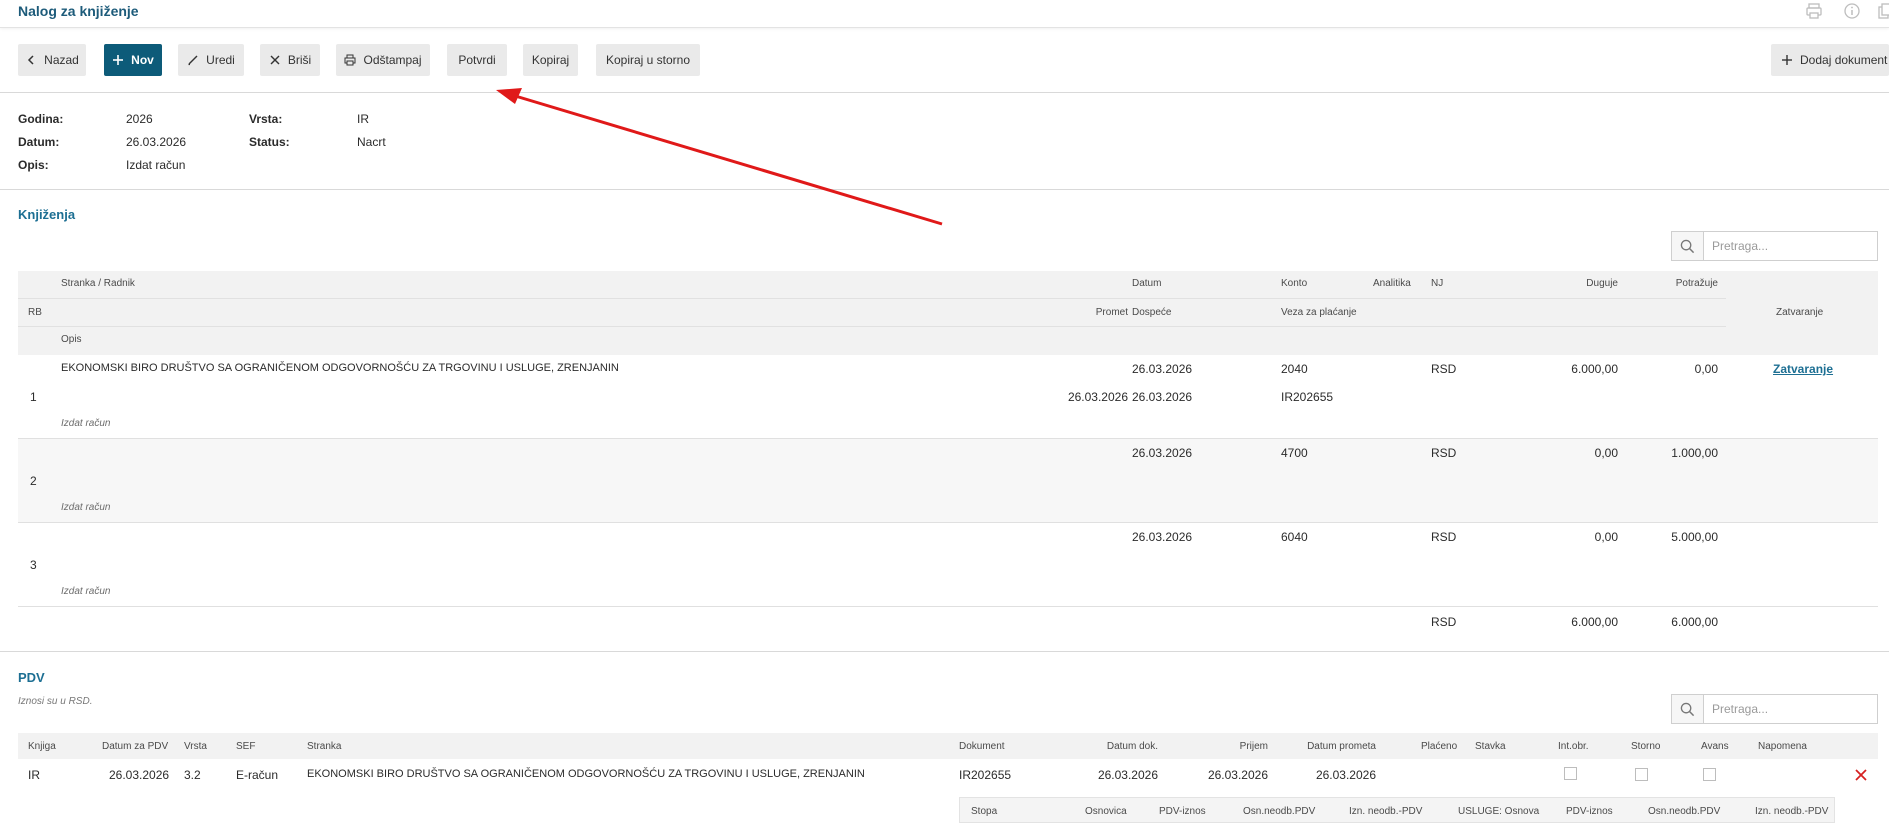  I want to click on due-date: 26.03.2026, so click(1162, 397).